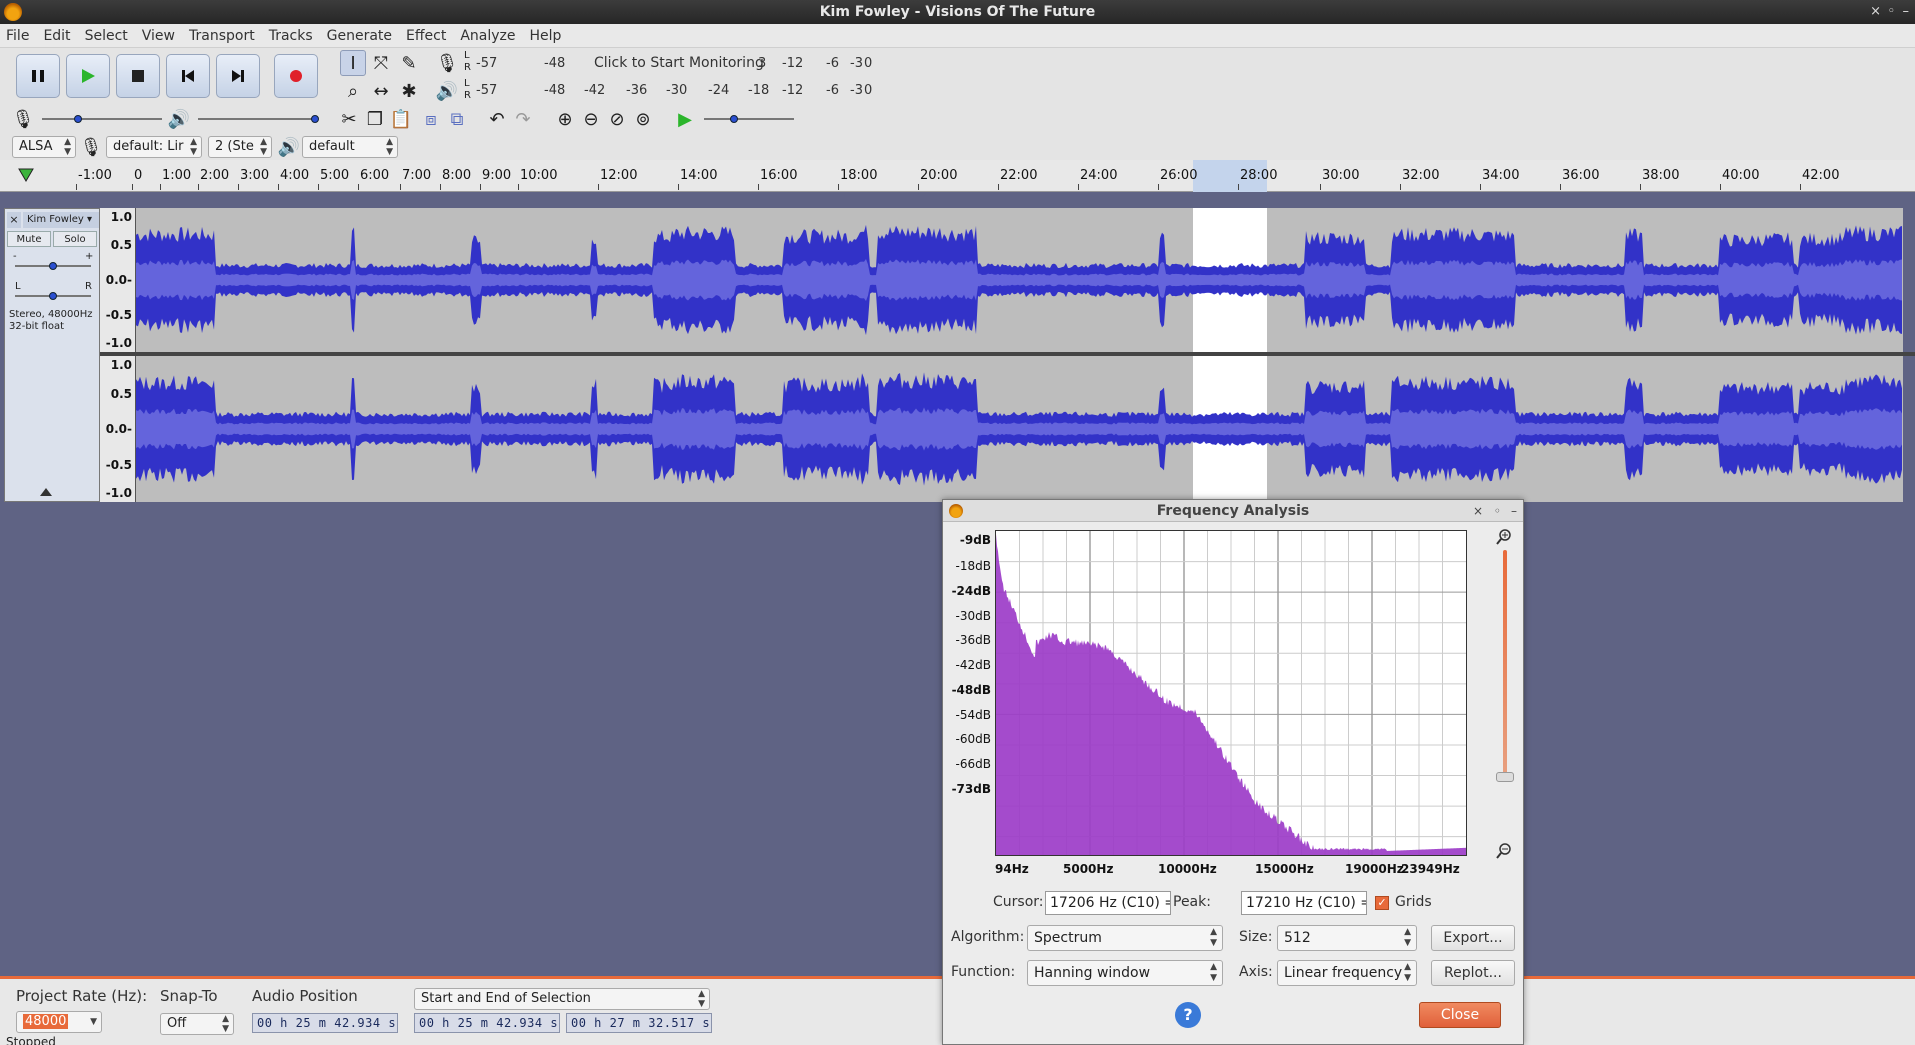 This screenshot has height=1045, width=1915. I want to click on fit-project-icon: ⊚, so click(643, 119).